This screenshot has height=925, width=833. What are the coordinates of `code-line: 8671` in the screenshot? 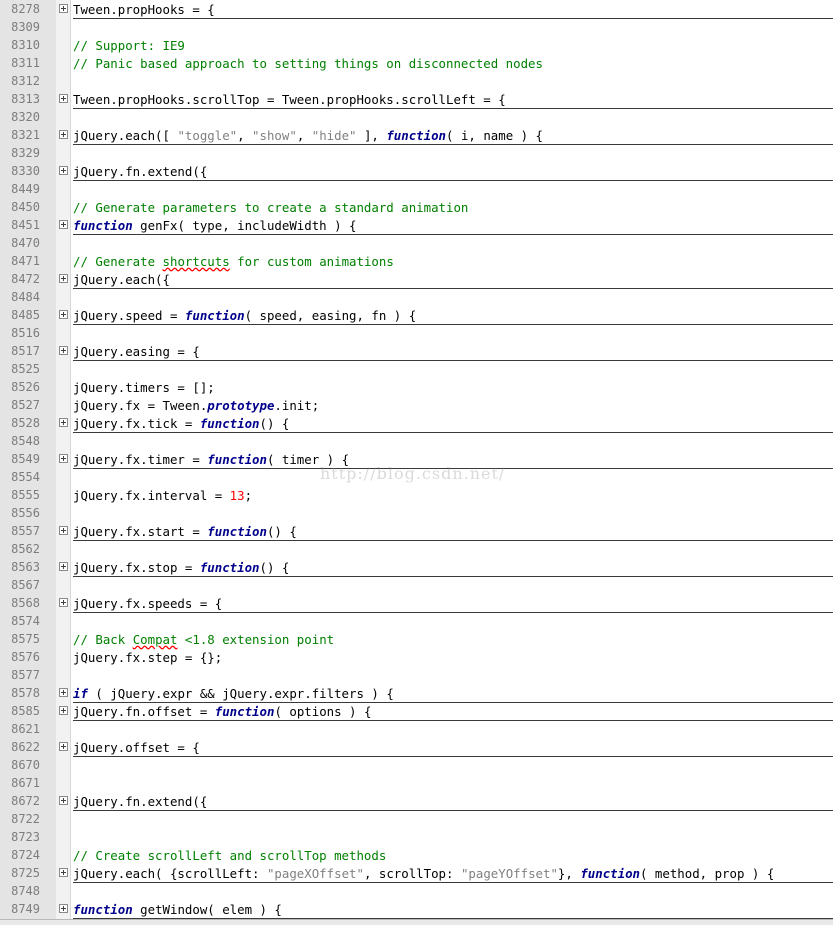 It's located at (416, 784).